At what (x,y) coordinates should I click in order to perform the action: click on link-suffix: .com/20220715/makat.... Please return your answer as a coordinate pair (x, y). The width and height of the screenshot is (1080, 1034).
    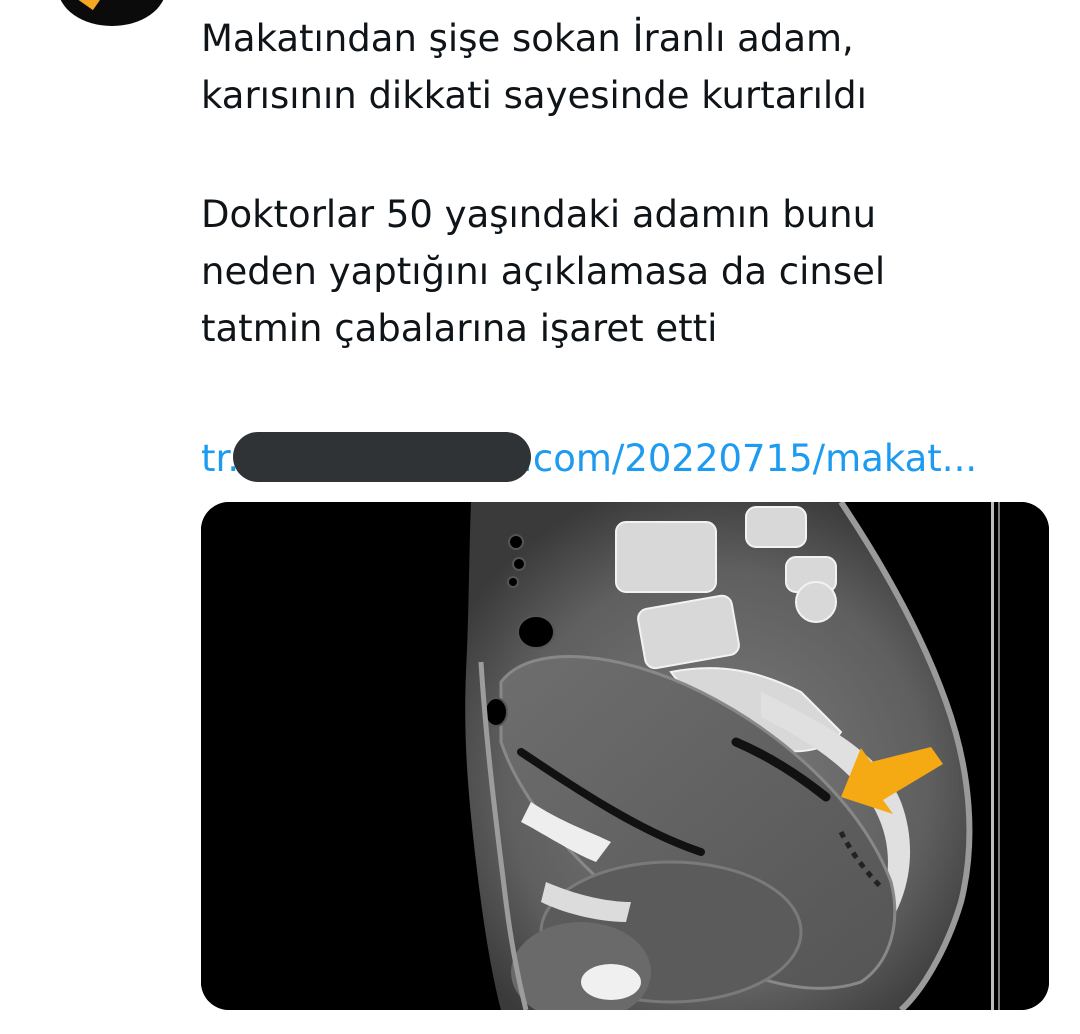
    Looking at the image, I should click on (749, 458).